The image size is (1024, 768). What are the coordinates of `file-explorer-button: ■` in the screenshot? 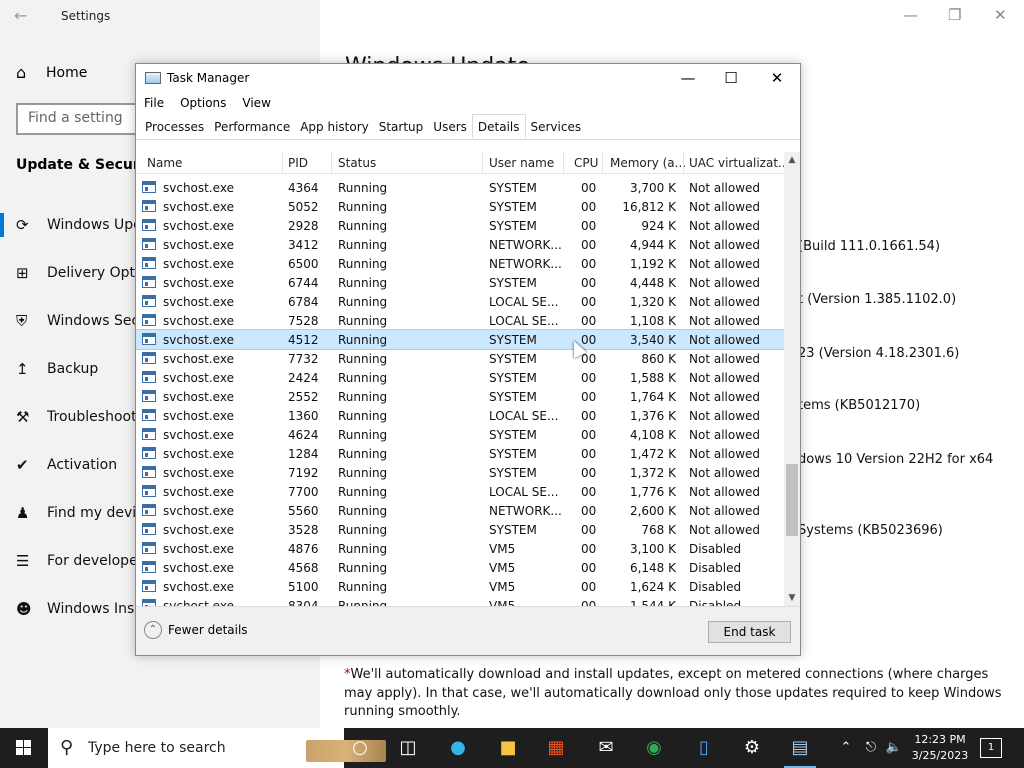 It's located at (508, 748).